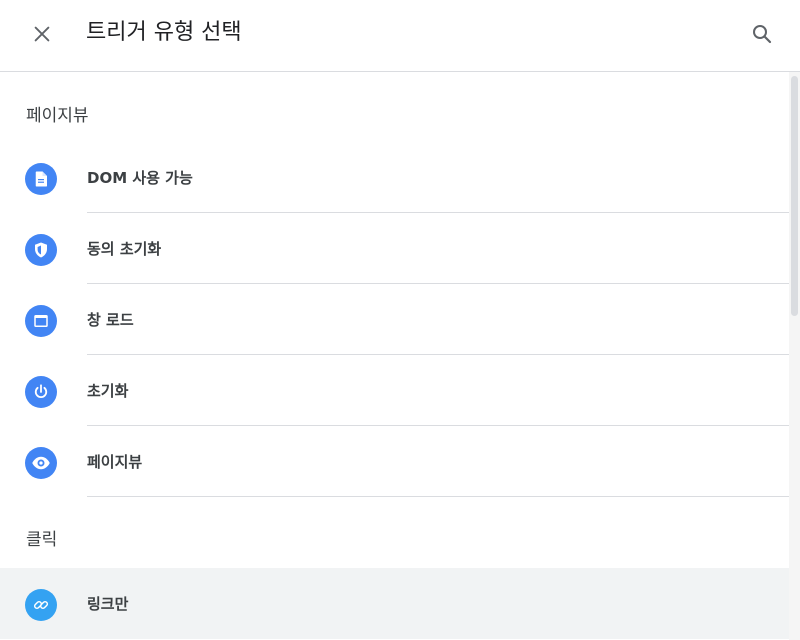 This screenshot has height=640, width=800. Describe the element at coordinates (41, 250) in the screenshot. I see `shield-icon` at that location.